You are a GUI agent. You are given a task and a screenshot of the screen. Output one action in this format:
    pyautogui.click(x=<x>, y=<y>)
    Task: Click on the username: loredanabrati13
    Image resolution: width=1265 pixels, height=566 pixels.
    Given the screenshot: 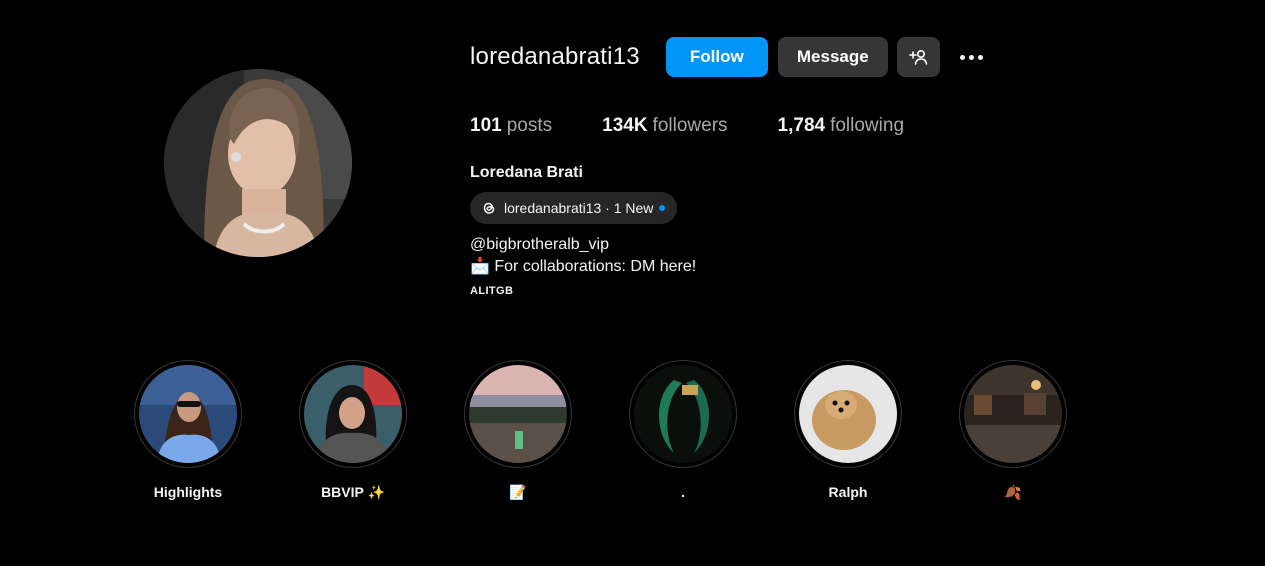 What is the action you would take?
    pyautogui.click(x=555, y=56)
    